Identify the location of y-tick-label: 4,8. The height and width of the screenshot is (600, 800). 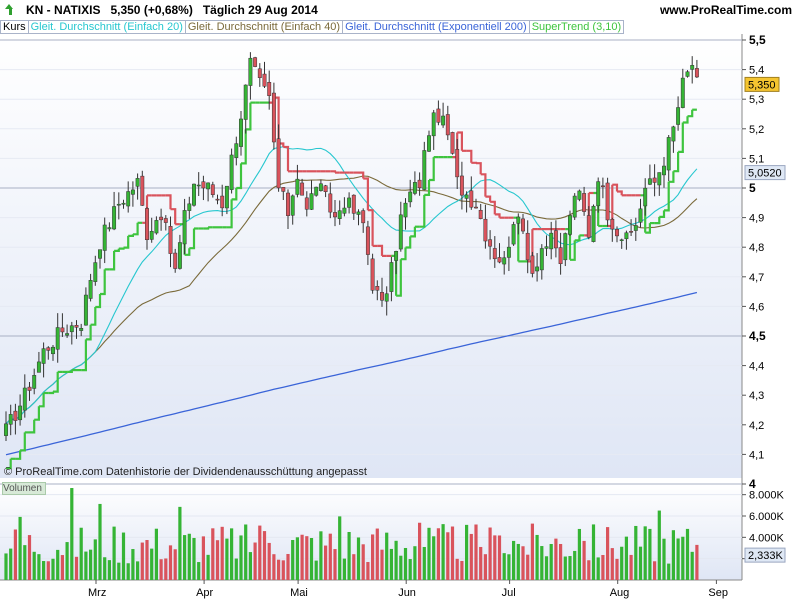
(756, 248).